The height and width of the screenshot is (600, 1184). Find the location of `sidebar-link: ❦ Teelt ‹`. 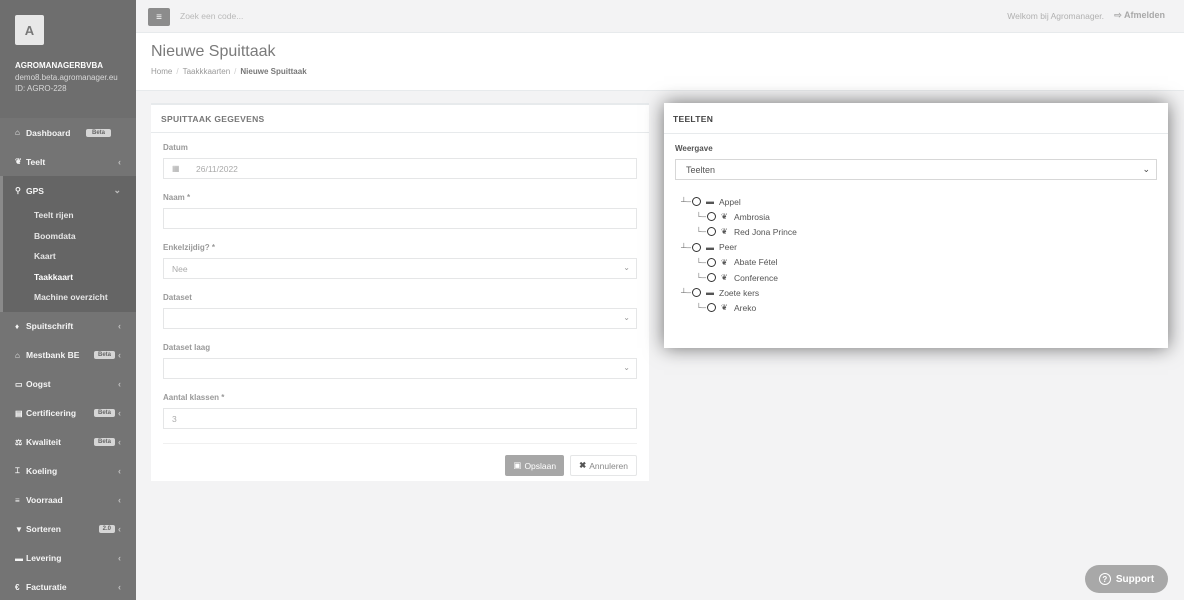

sidebar-link: ❦ Teelt ‹ is located at coordinates (68, 161).